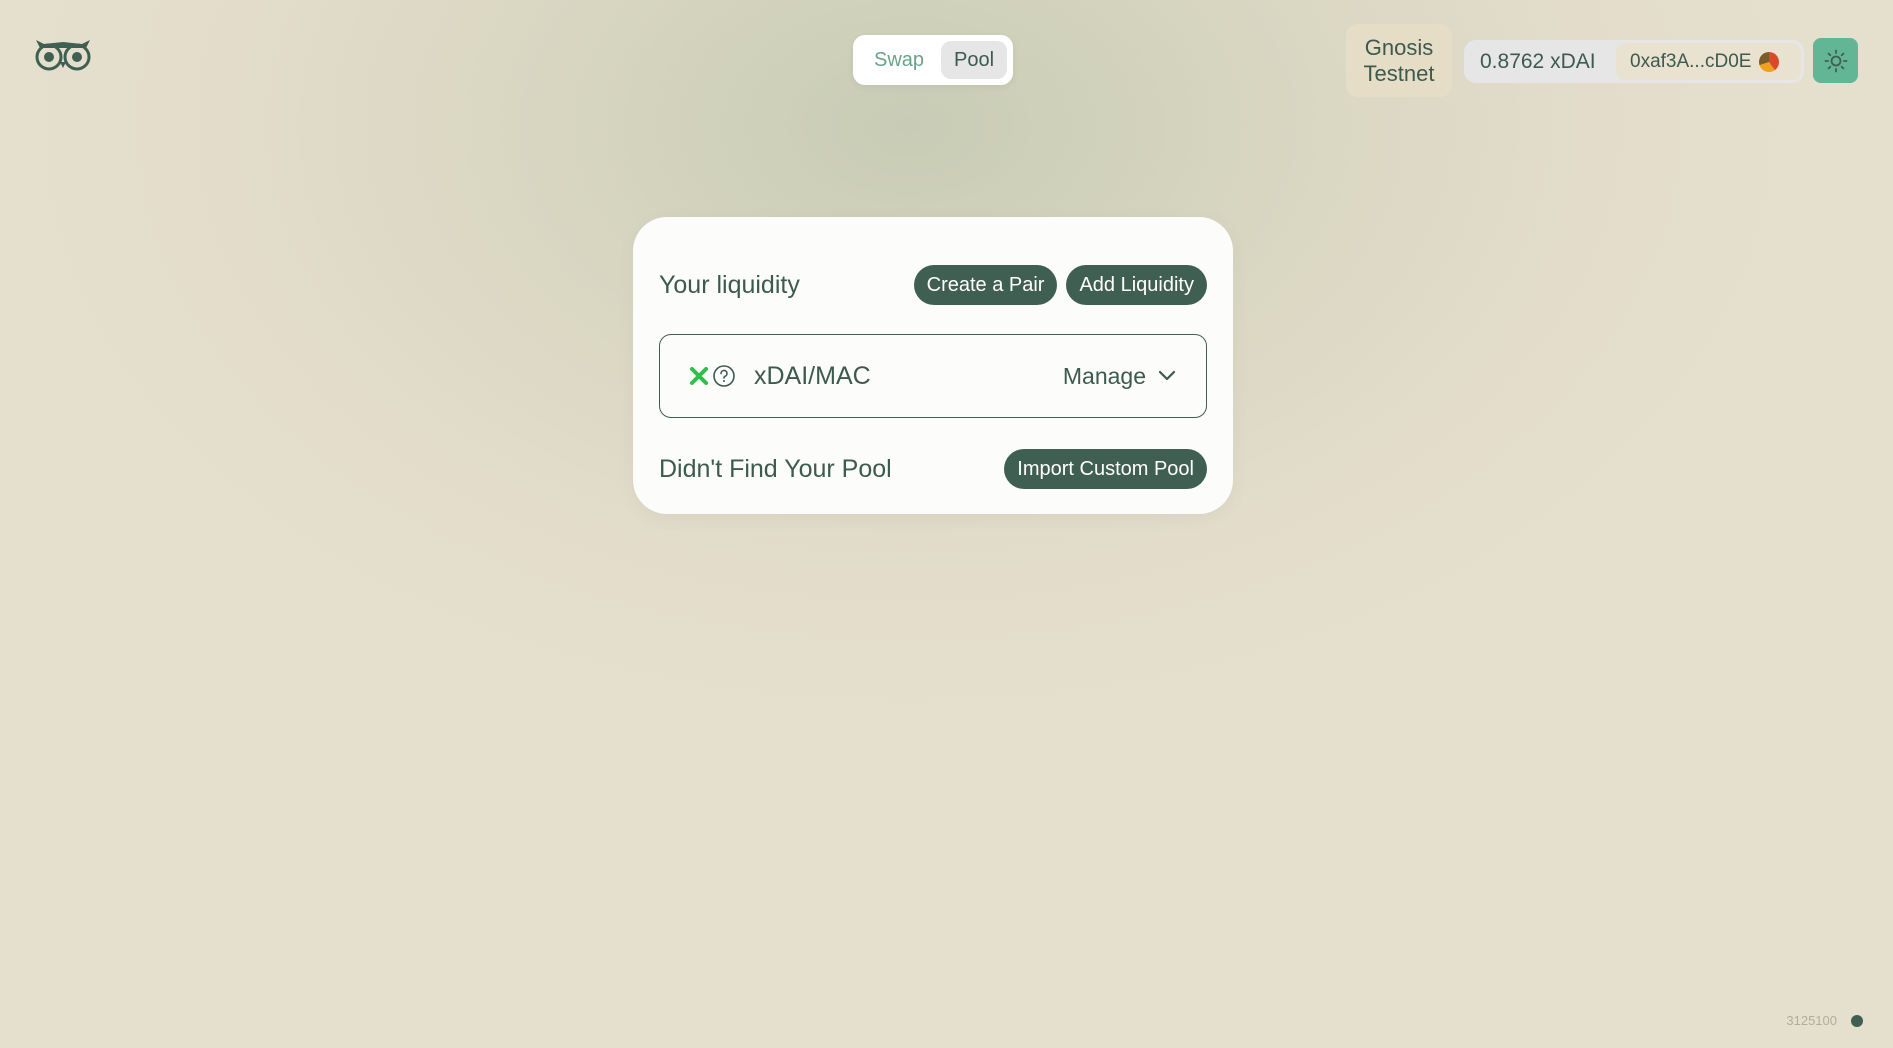 Image resolution: width=1893 pixels, height=1048 pixels. I want to click on import-custom-pool-button: Import Custom Pool, so click(1105, 469).